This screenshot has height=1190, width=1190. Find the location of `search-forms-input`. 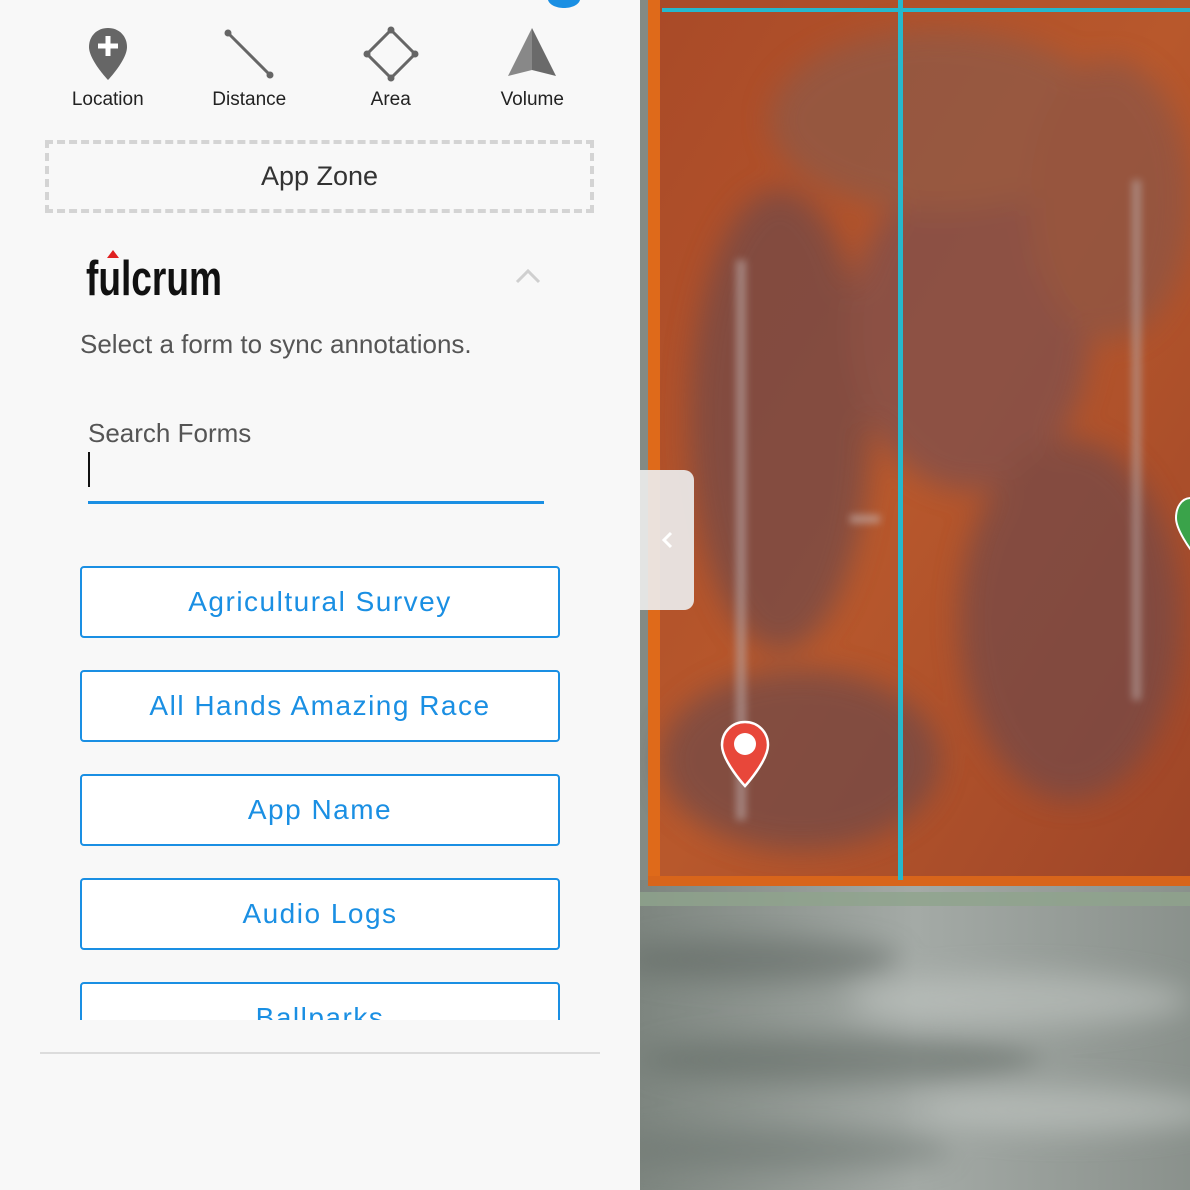

search-forms-input is located at coordinates (316, 477).